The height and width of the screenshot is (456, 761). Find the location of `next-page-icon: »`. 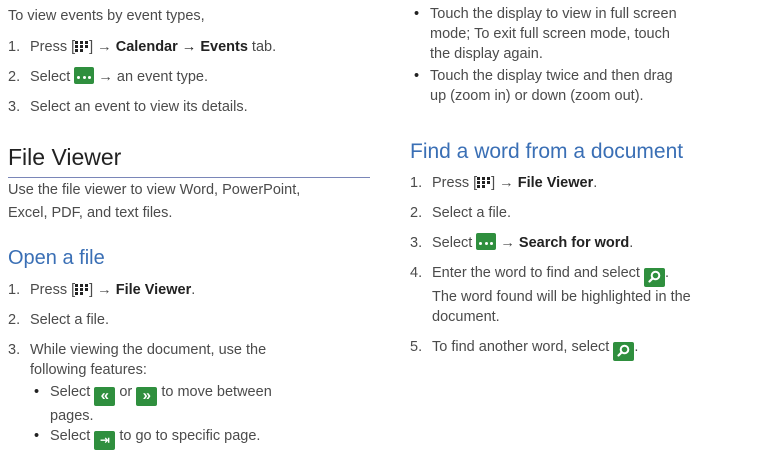

next-page-icon: » is located at coordinates (147, 396).